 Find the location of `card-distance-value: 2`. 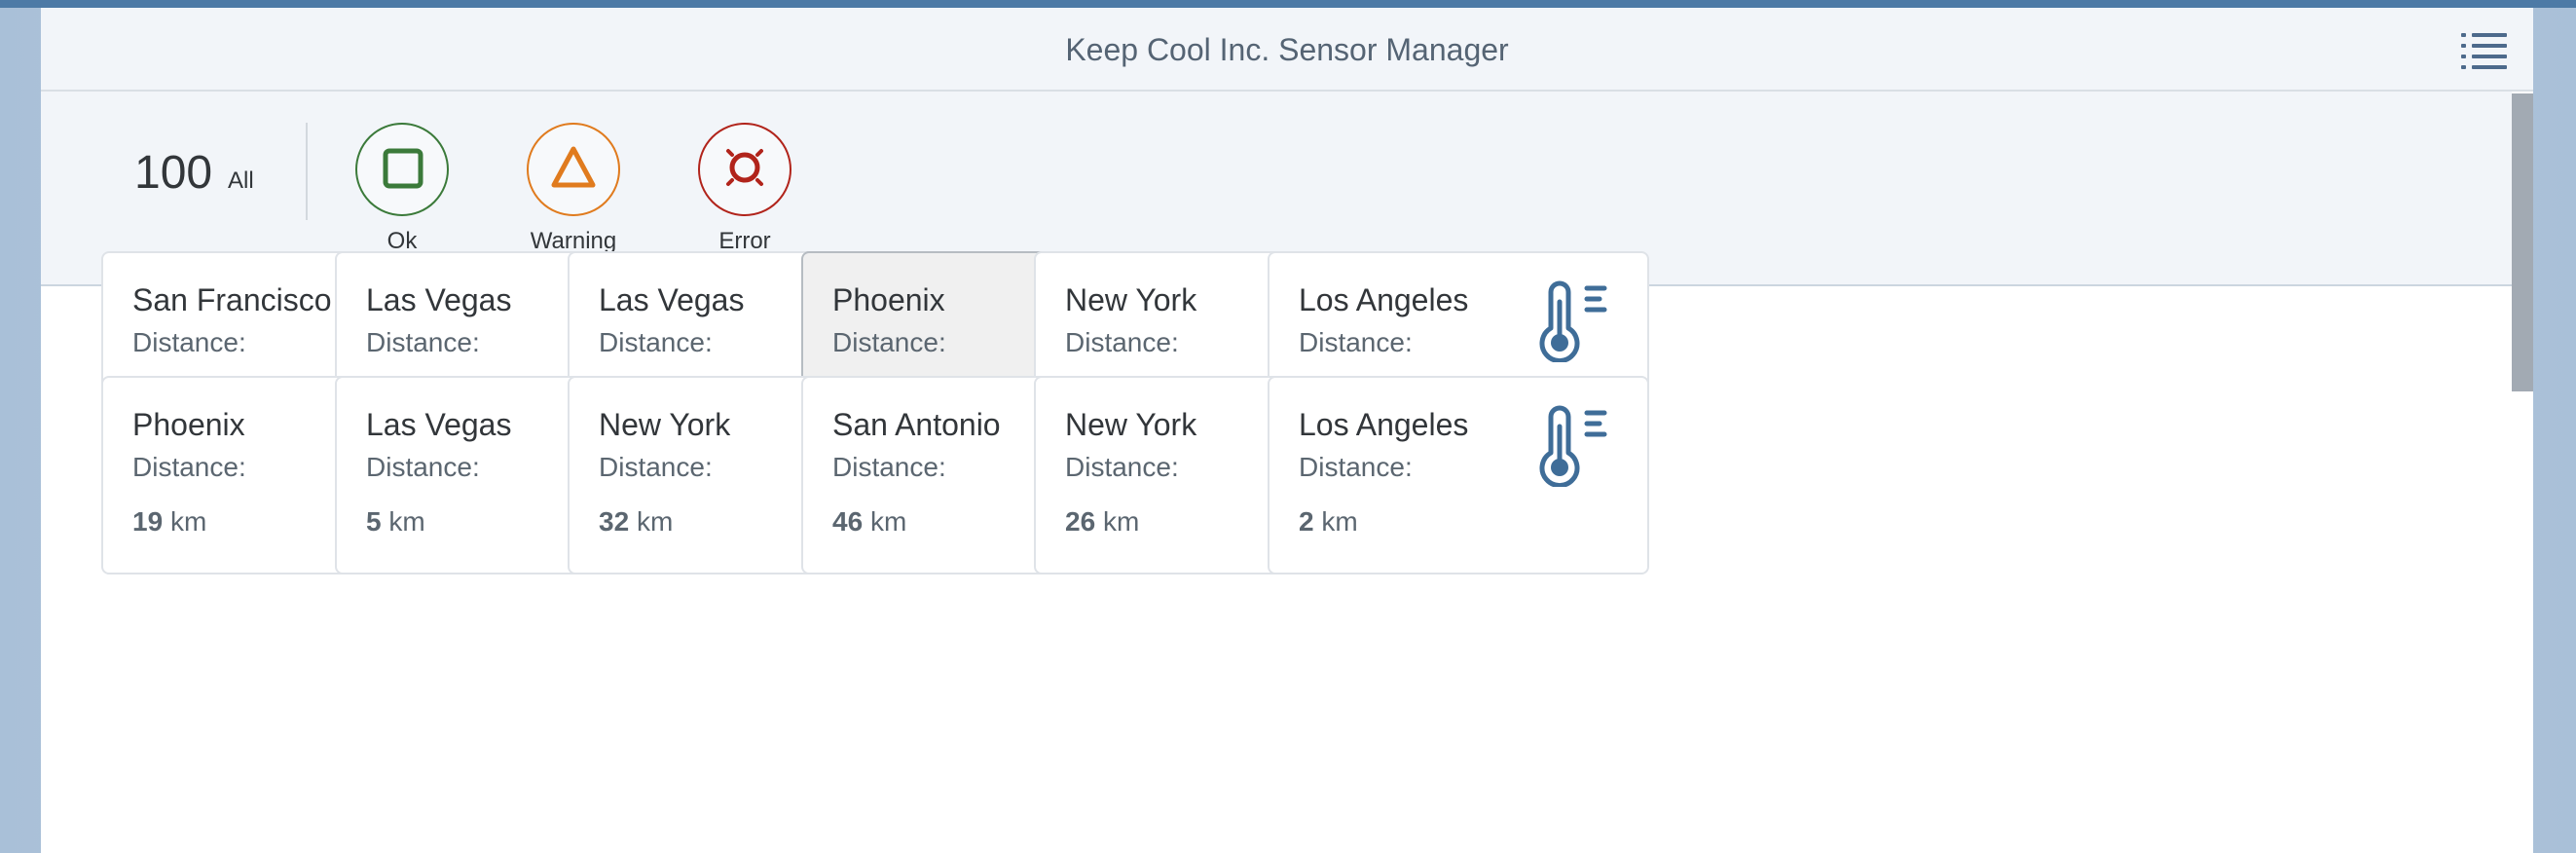

card-distance-value: 2 is located at coordinates (1306, 522).